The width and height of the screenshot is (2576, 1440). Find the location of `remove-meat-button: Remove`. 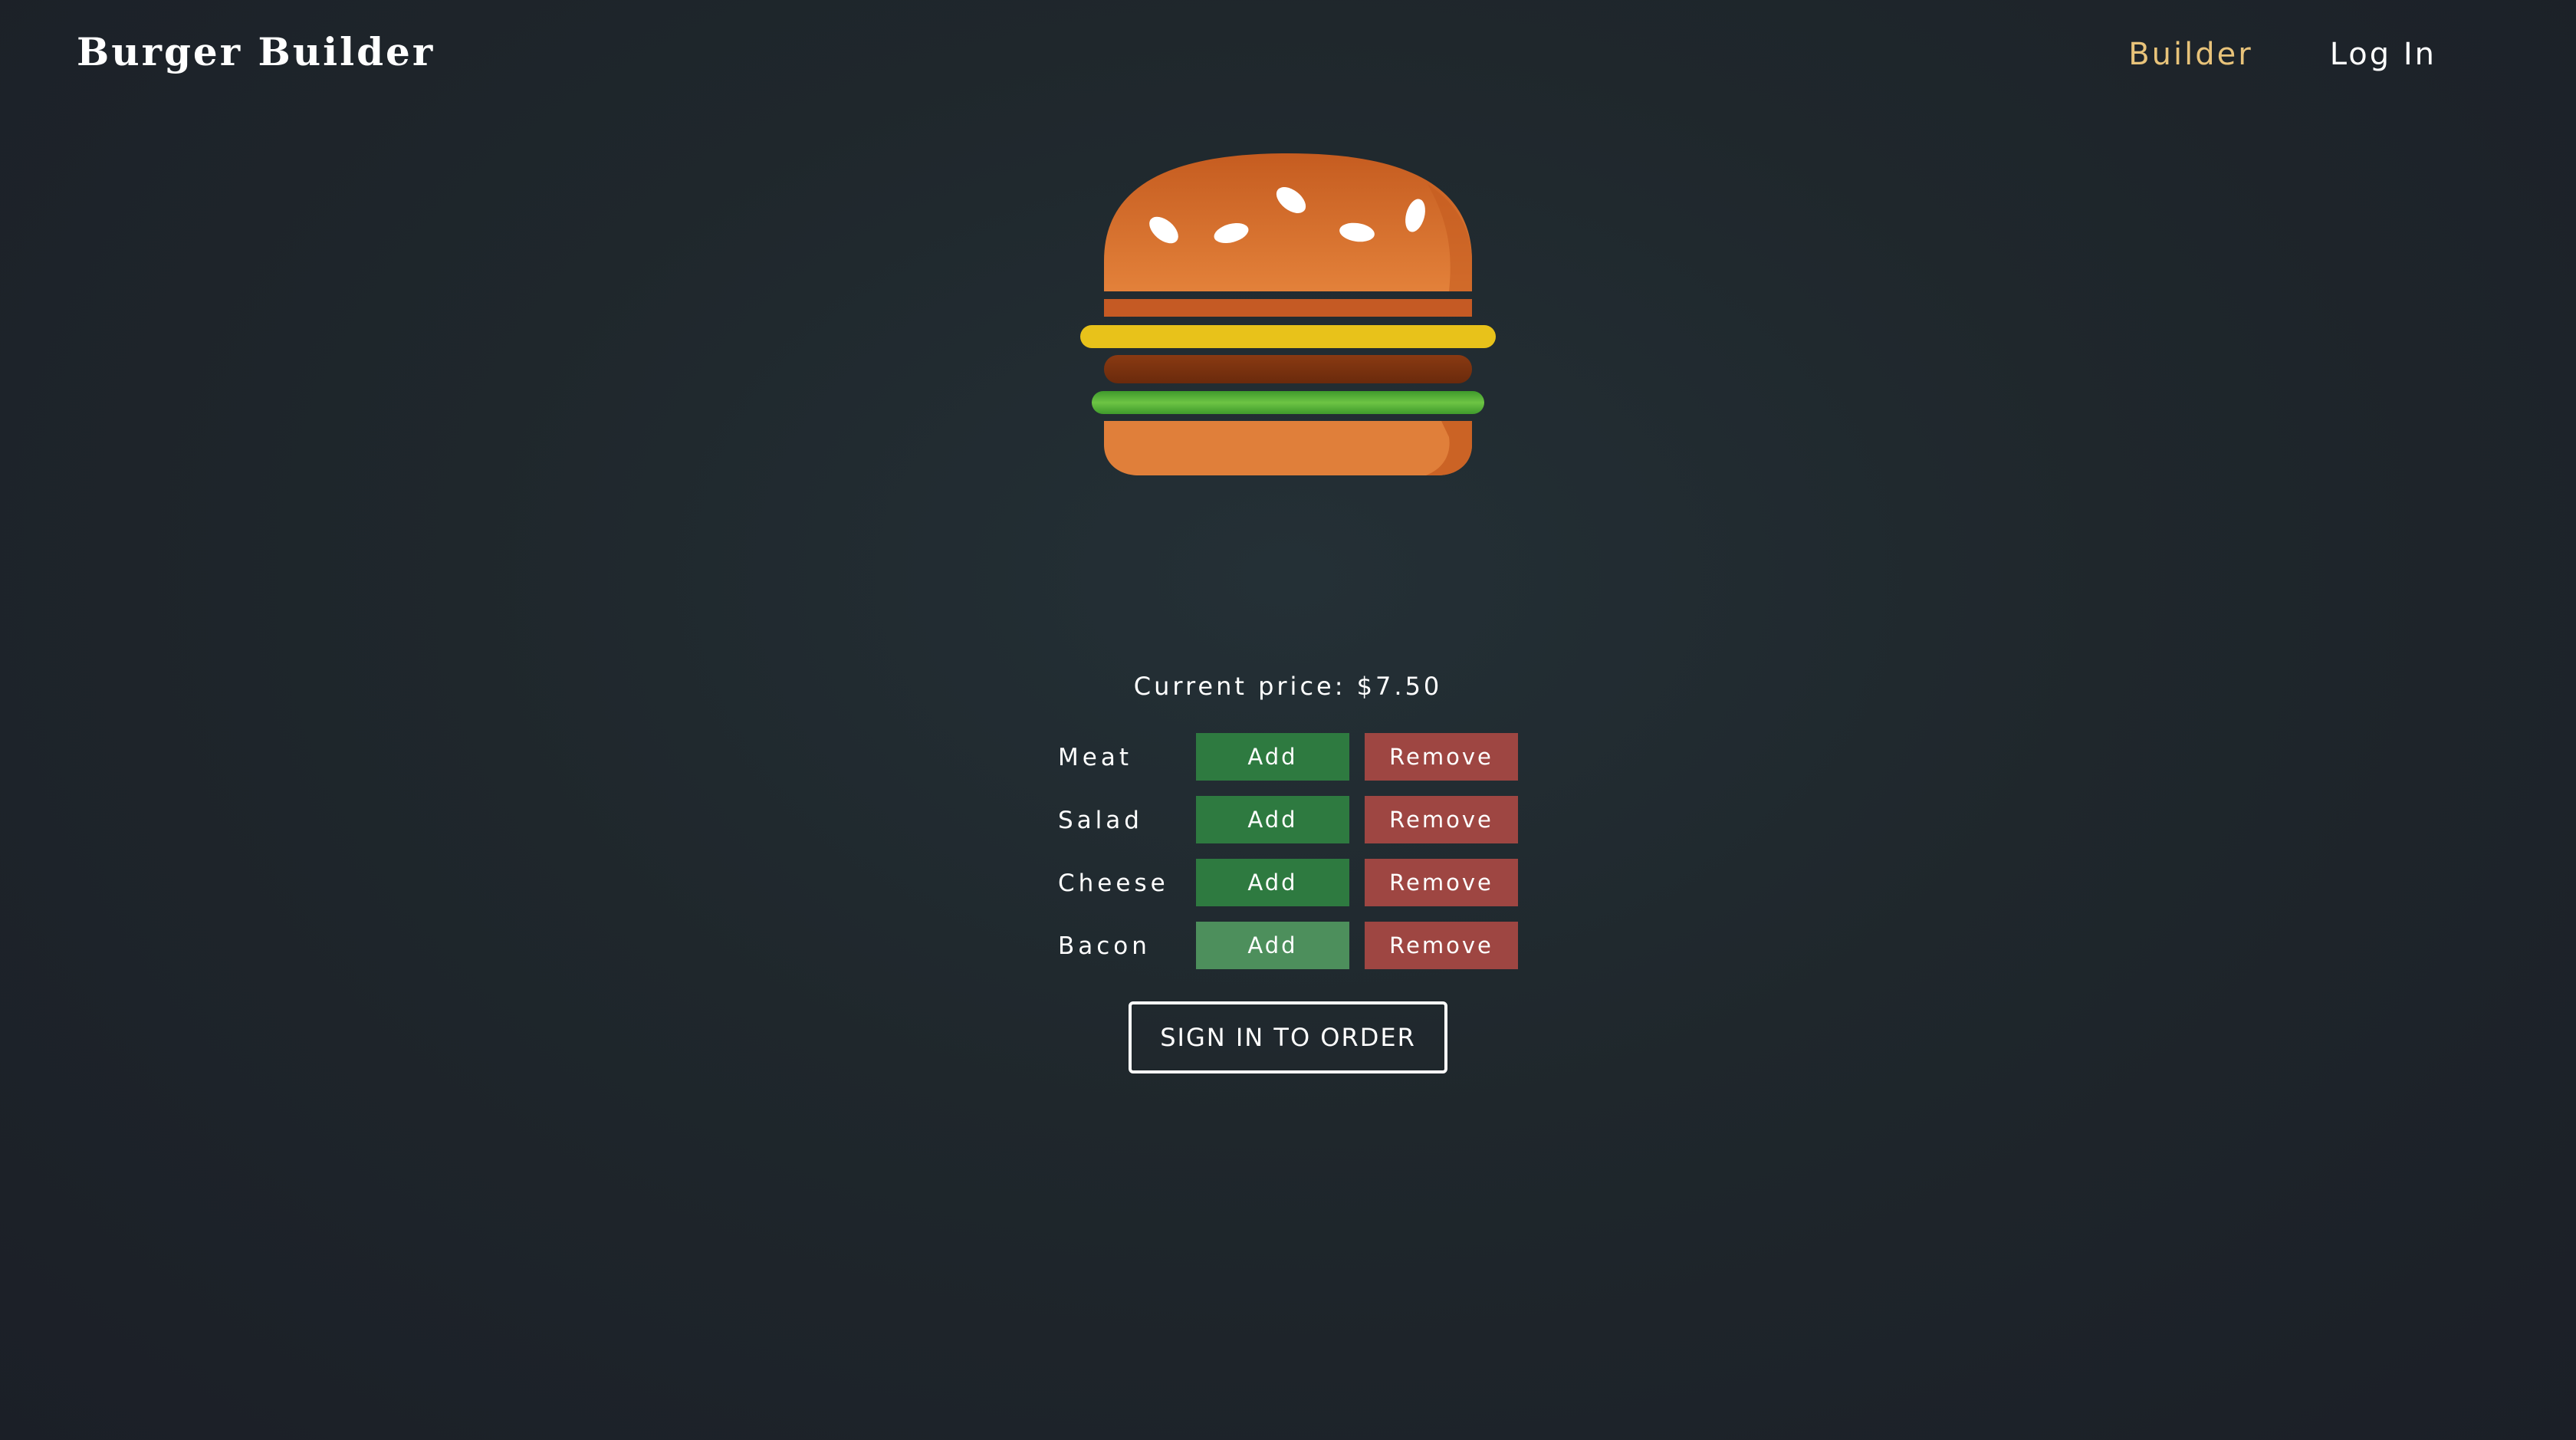

remove-meat-button: Remove is located at coordinates (1441, 757).